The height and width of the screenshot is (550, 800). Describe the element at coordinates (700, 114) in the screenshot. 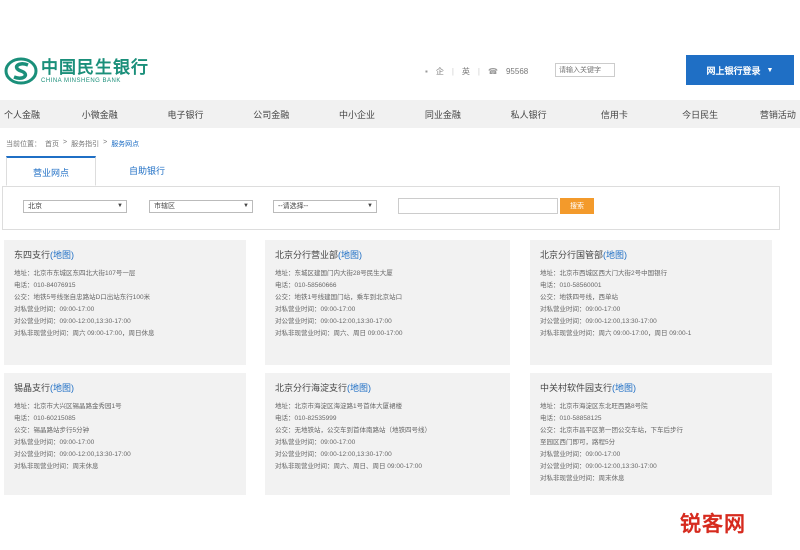

I see `nav-item: 今日民生` at that location.